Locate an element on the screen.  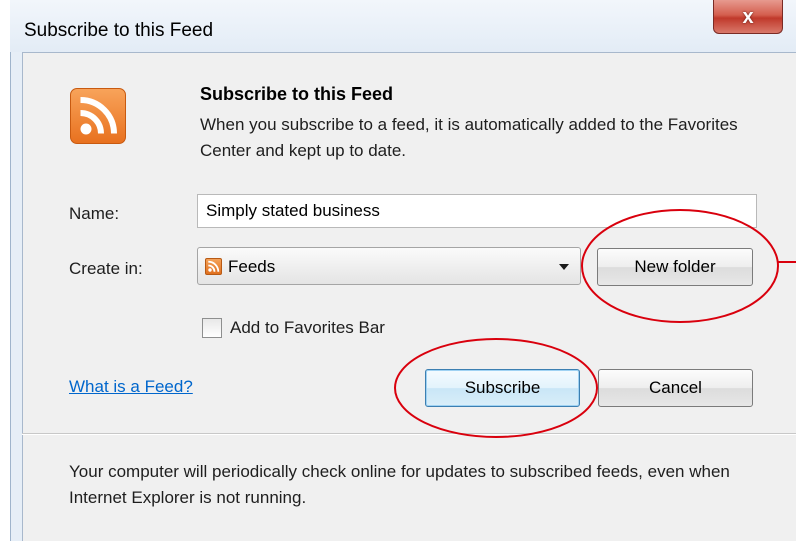
cancel-button: Cancel is located at coordinates (675, 388).